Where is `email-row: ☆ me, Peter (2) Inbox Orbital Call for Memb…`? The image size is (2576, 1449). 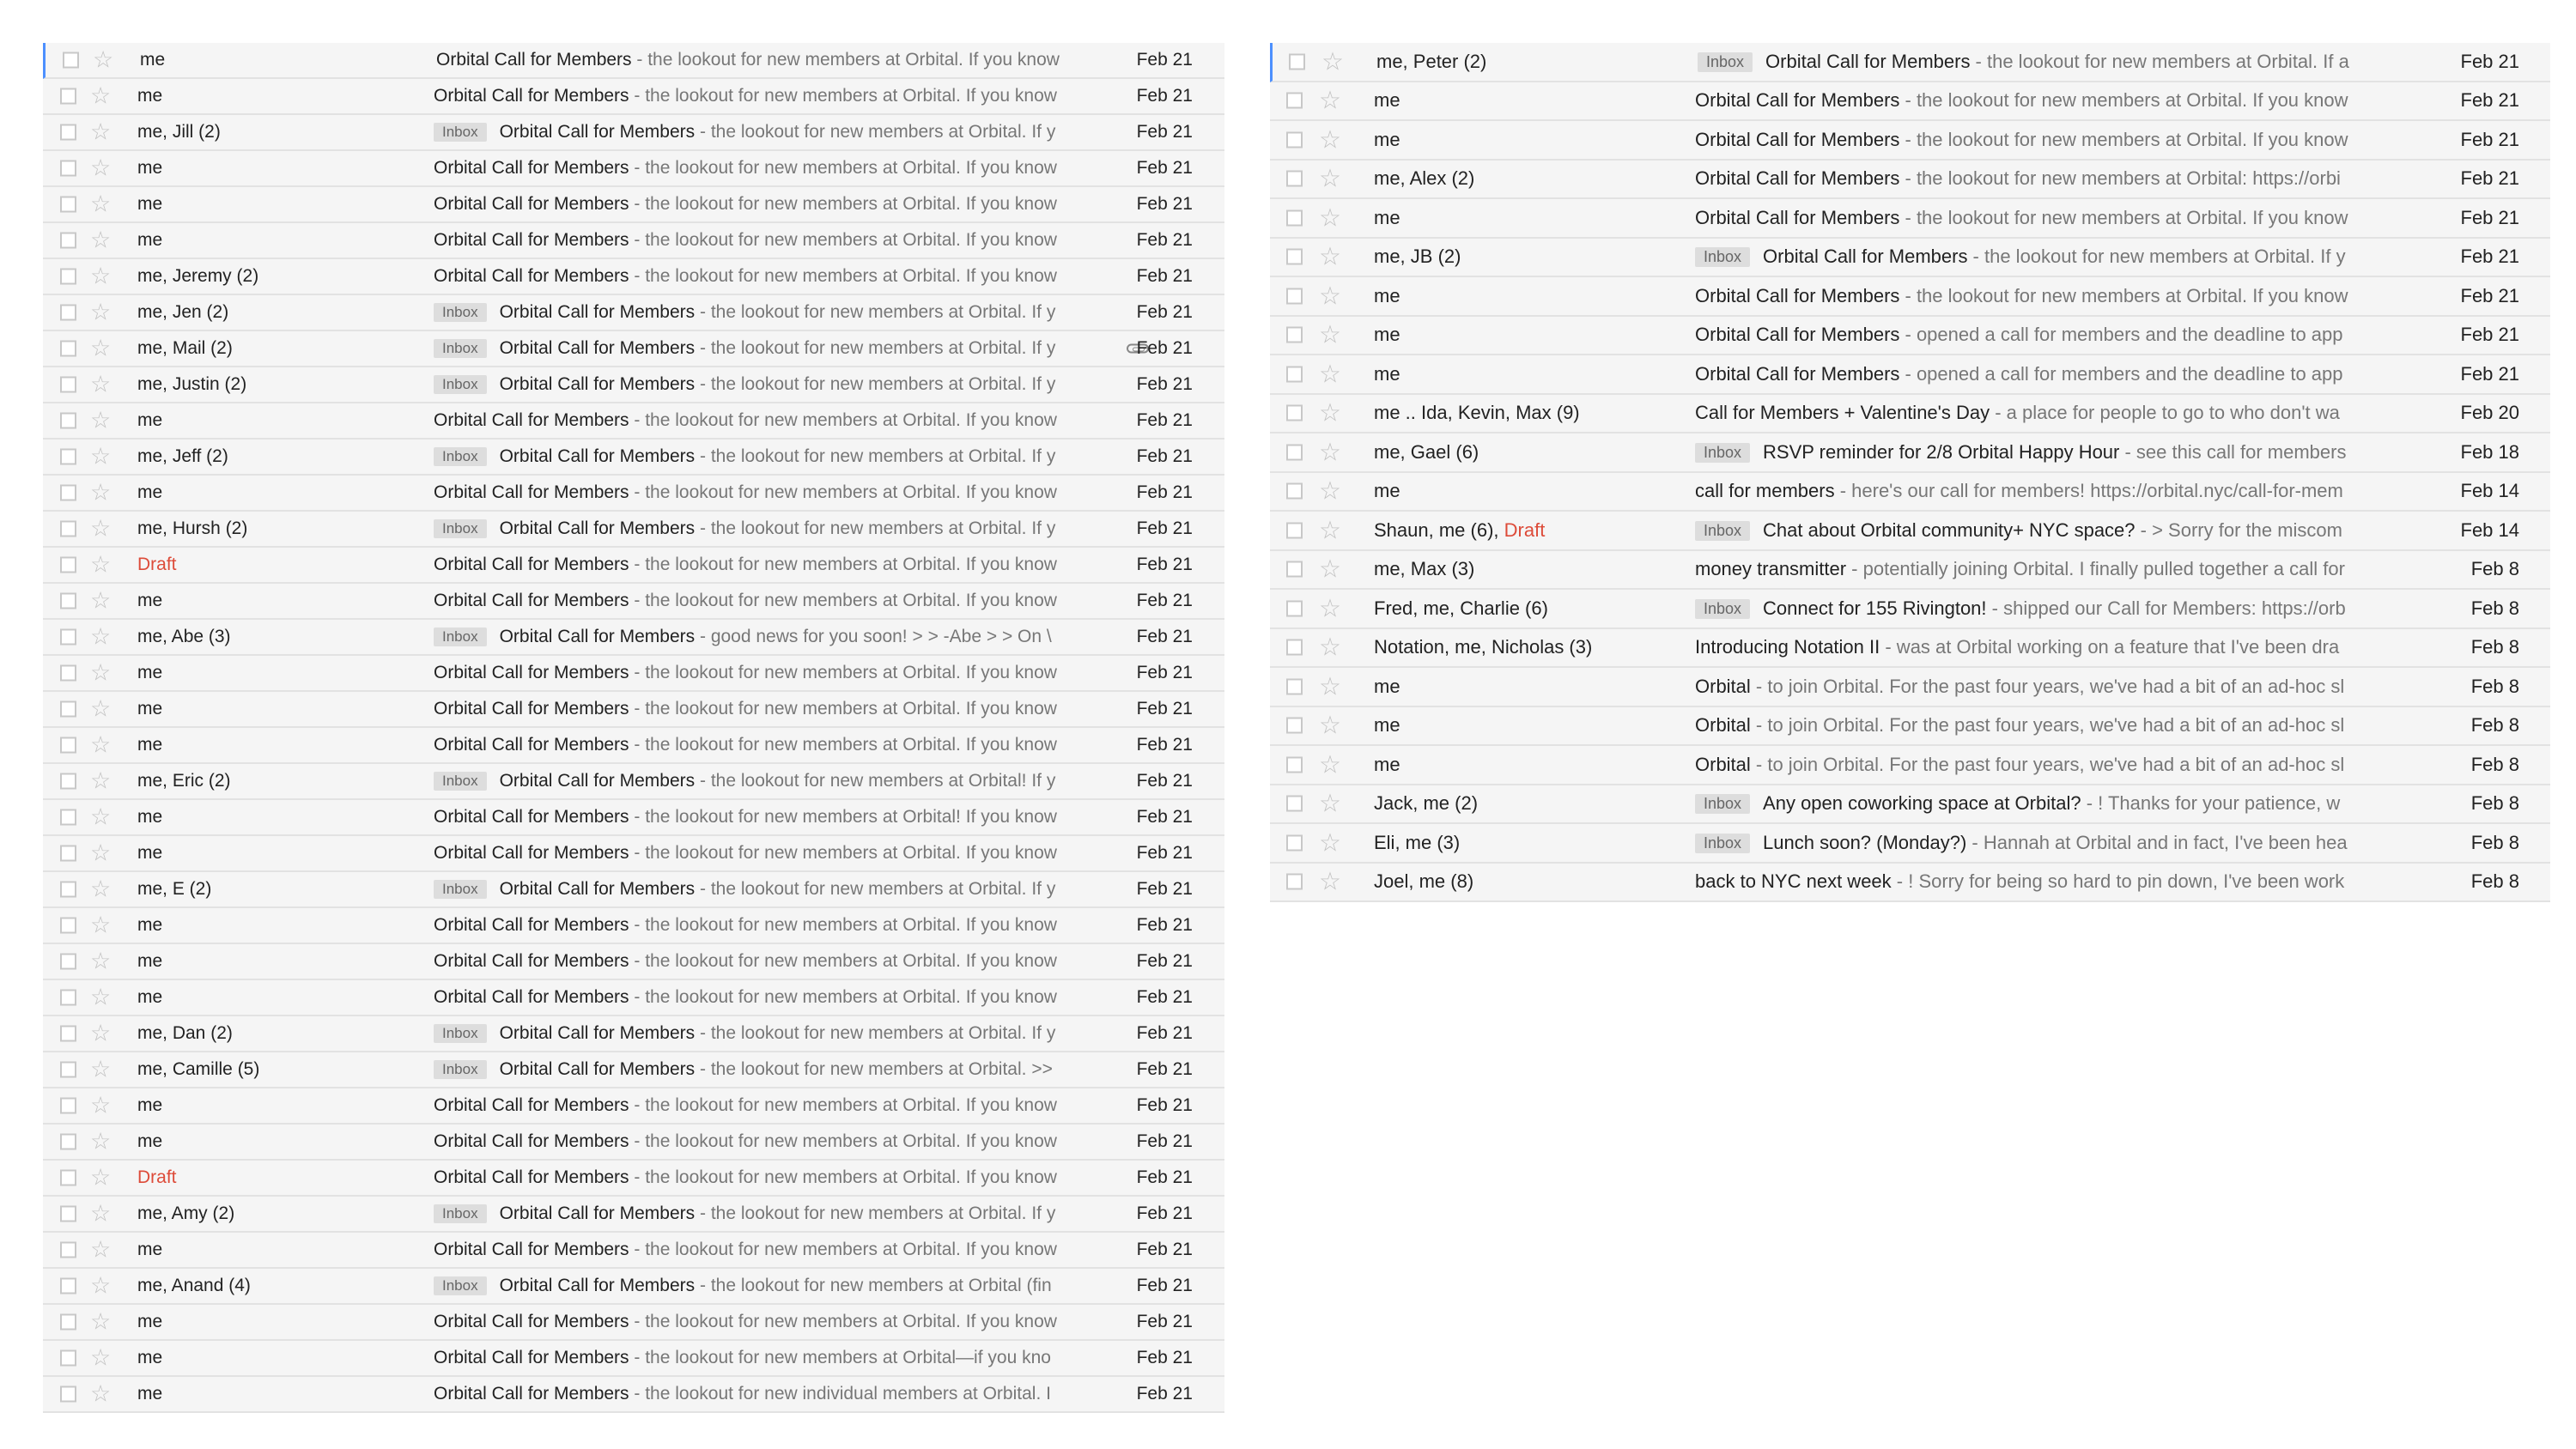
email-row: ☆ me, Peter (2) Inbox Orbital Call for Memb… is located at coordinates (1910, 62).